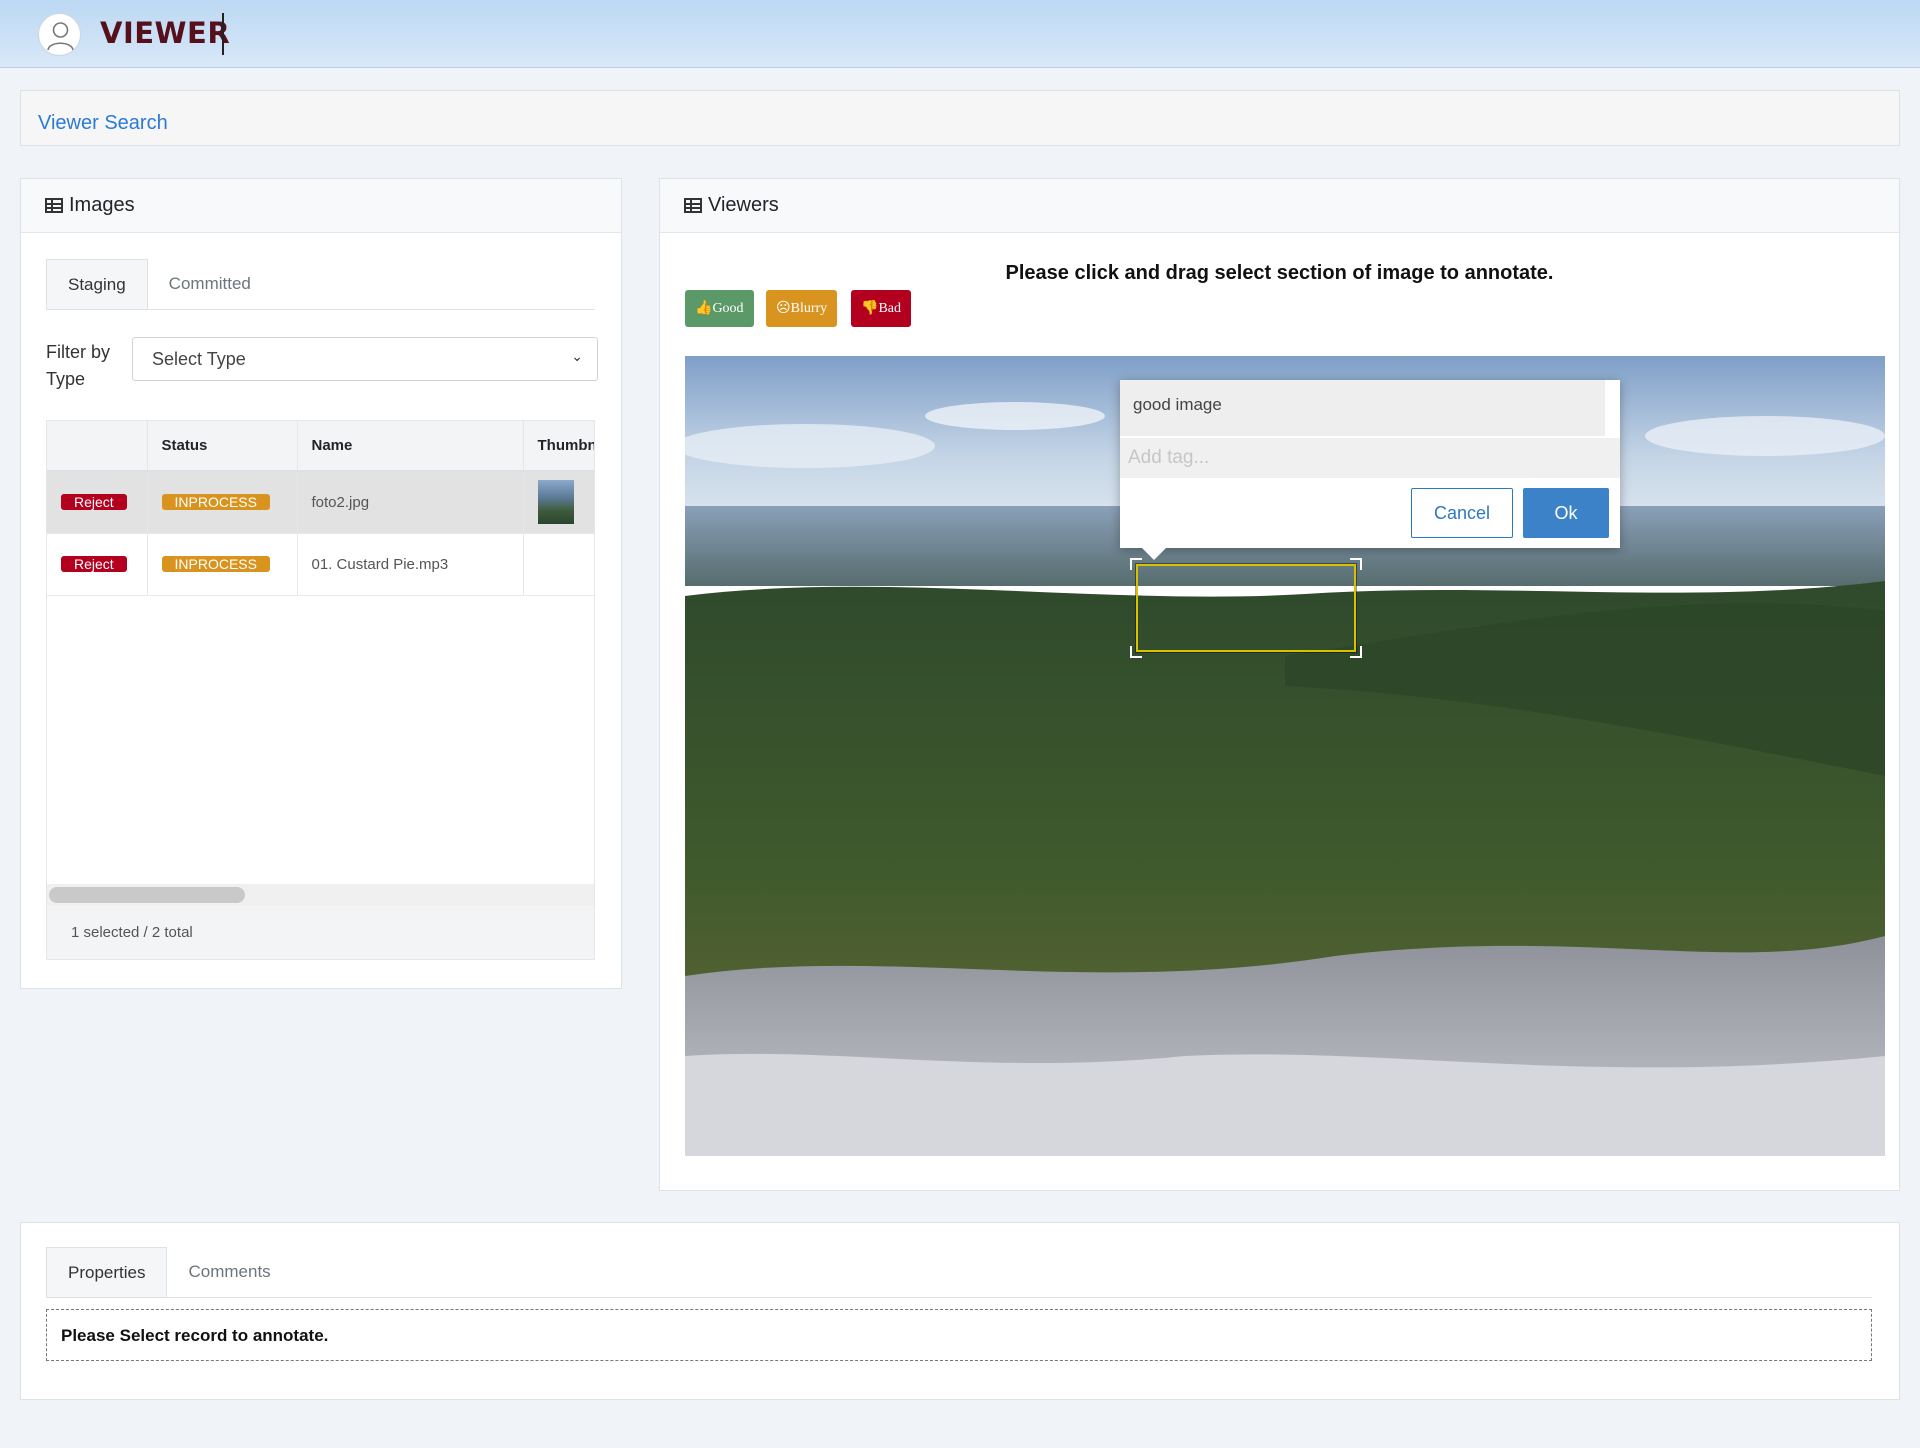  I want to click on annotation-editor: good image Add tag... Cancel Ok, so click(1370, 464).